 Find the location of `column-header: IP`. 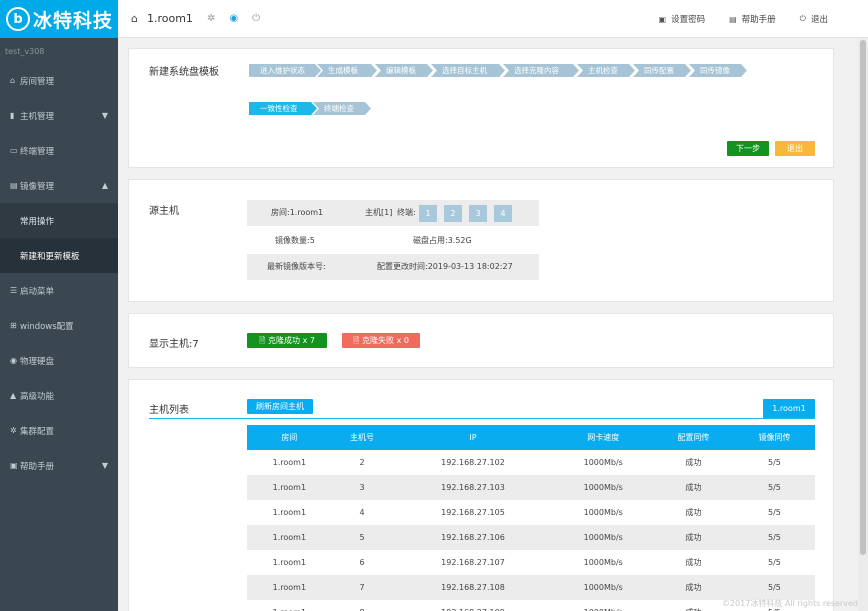

column-header: IP is located at coordinates (473, 437).